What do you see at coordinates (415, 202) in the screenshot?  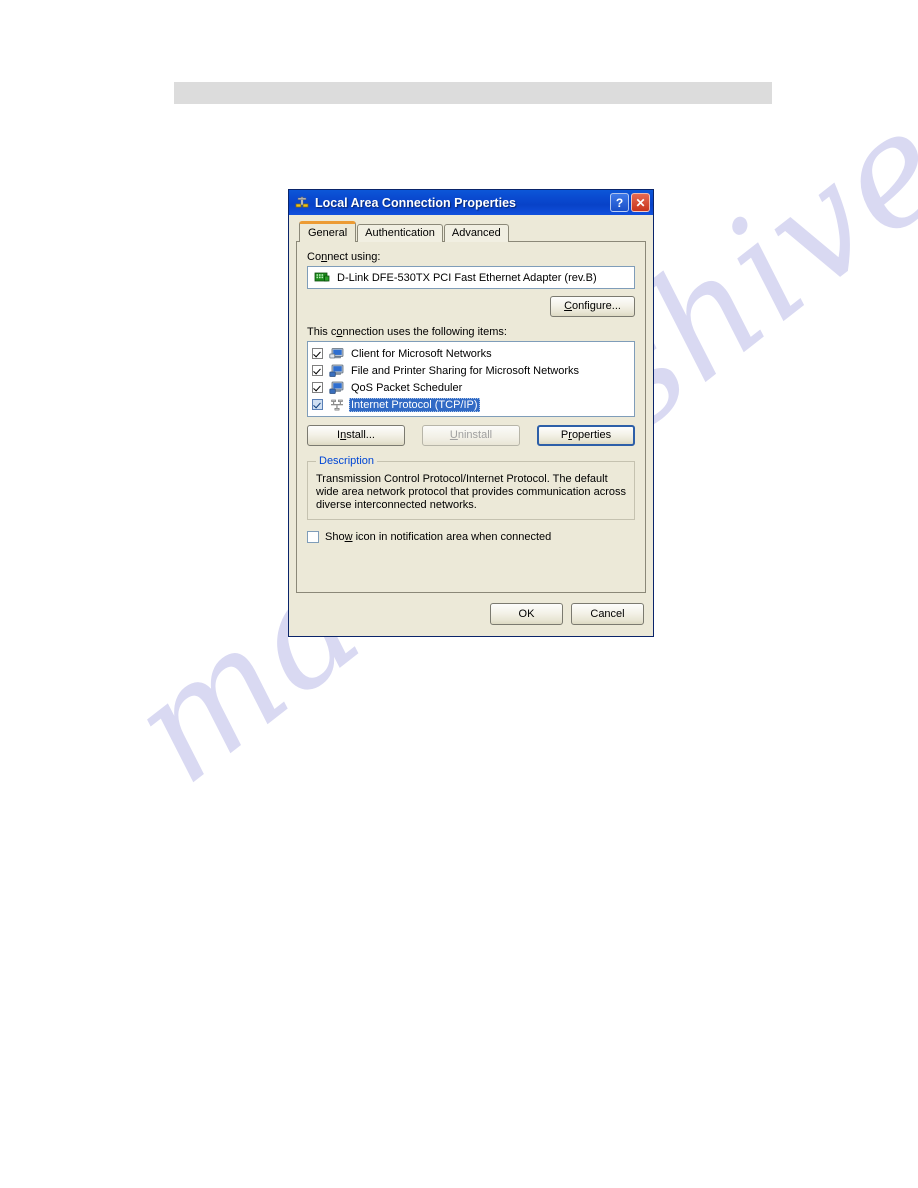 I see `dialog-title: Local Area Connection Properties` at bounding box center [415, 202].